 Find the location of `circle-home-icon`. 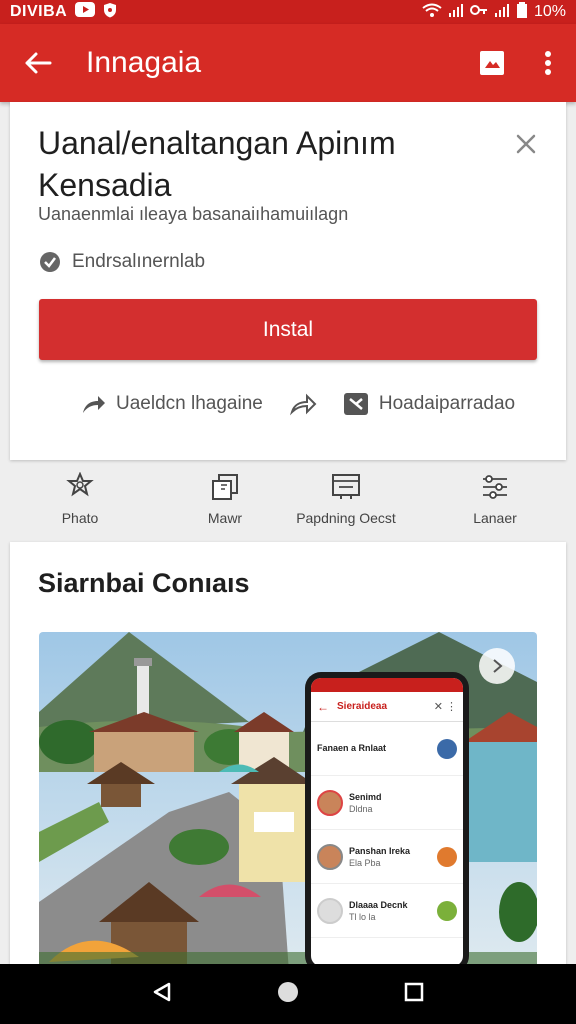

circle-home-icon is located at coordinates (287, 991).